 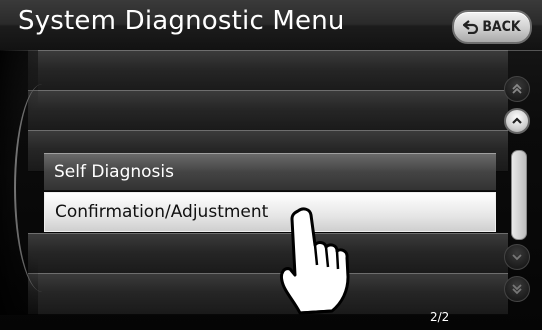 I want to click on page-down-button, so click(x=517, y=289).